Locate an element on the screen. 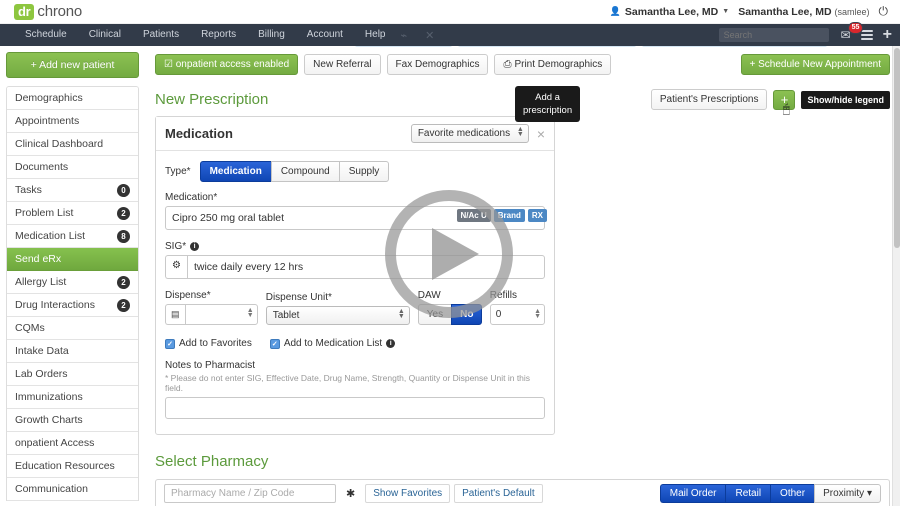  chevron-down-icon: ▼ is located at coordinates (726, 11).